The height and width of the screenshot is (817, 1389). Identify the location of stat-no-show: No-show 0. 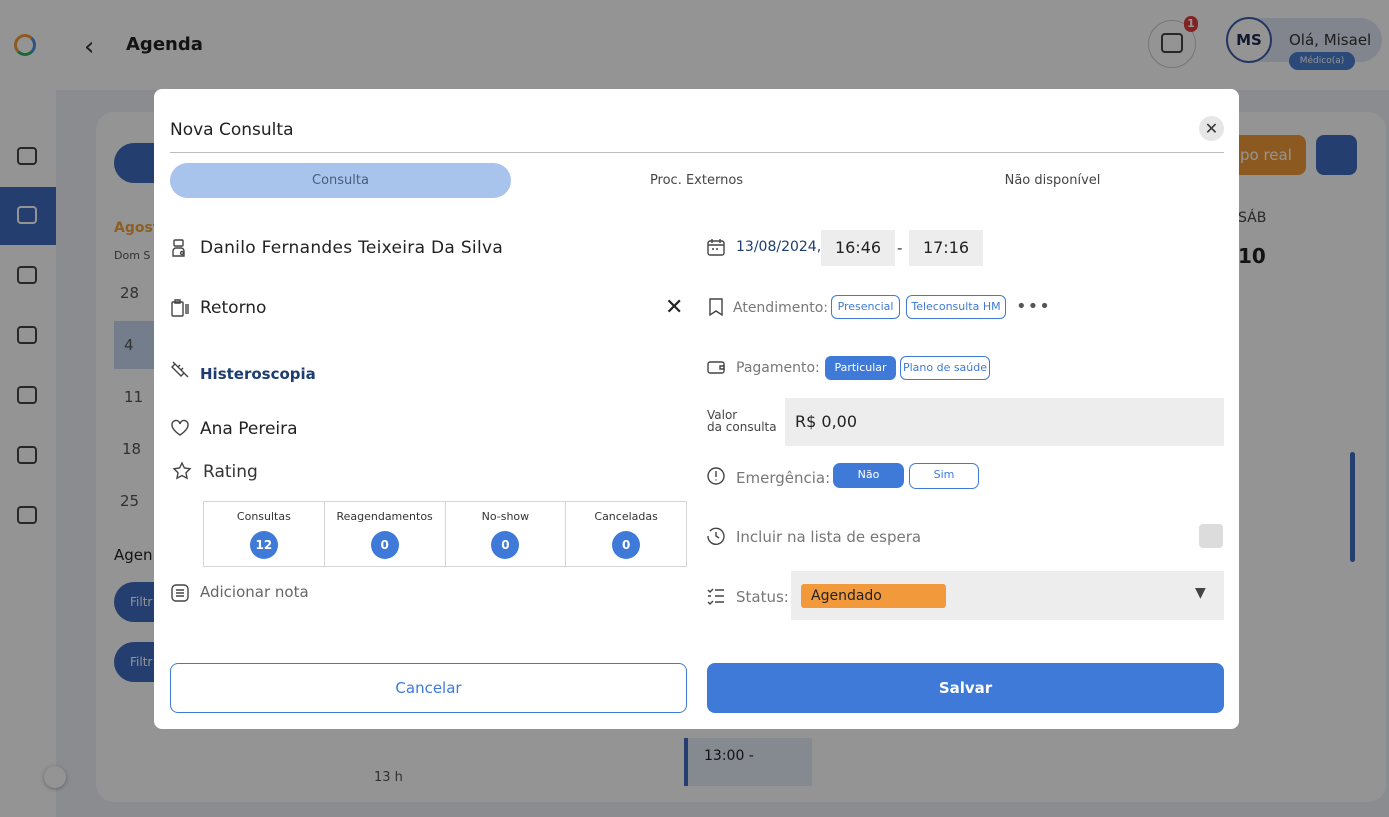
(506, 534).